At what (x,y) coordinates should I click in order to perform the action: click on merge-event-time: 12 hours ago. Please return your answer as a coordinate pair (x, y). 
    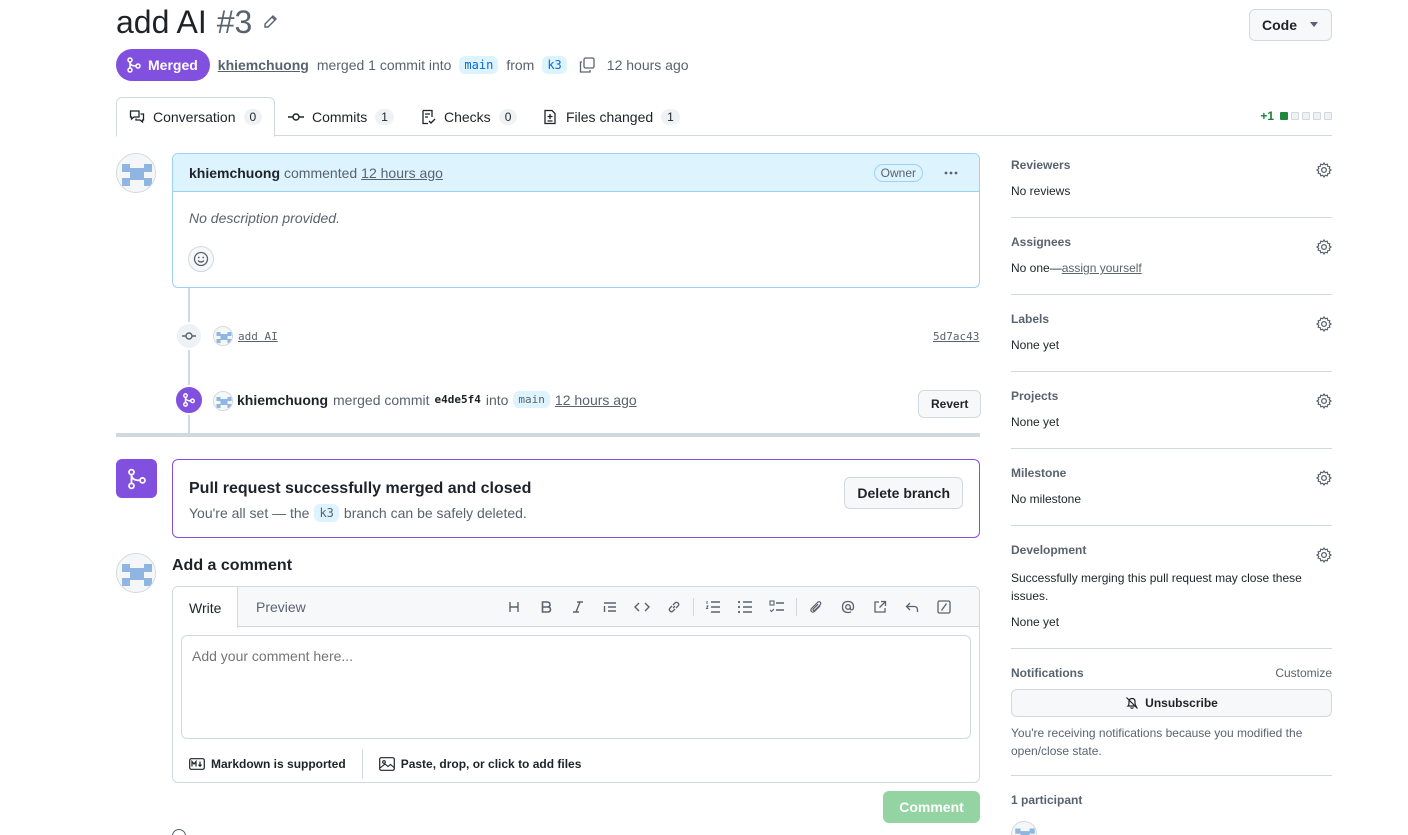
    Looking at the image, I should click on (596, 400).